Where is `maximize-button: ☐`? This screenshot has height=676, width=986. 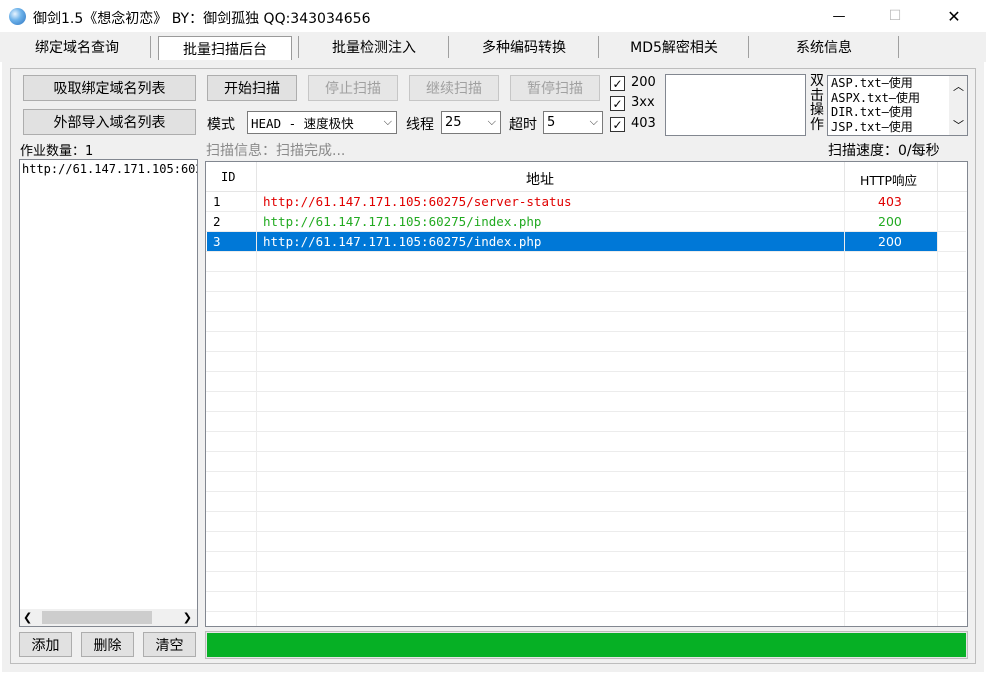 maximize-button: ☐ is located at coordinates (895, 16).